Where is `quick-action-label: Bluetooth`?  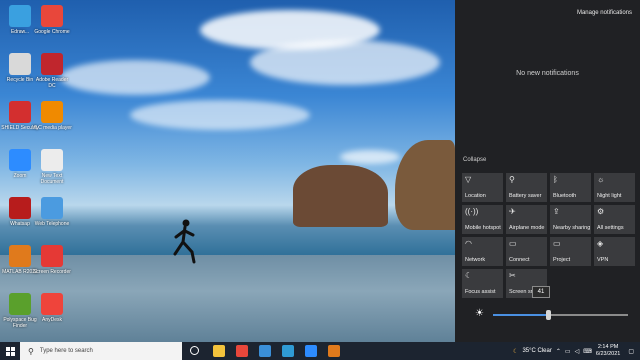 quick-action-label: Bluetooth is located at coordinates (565, 196).